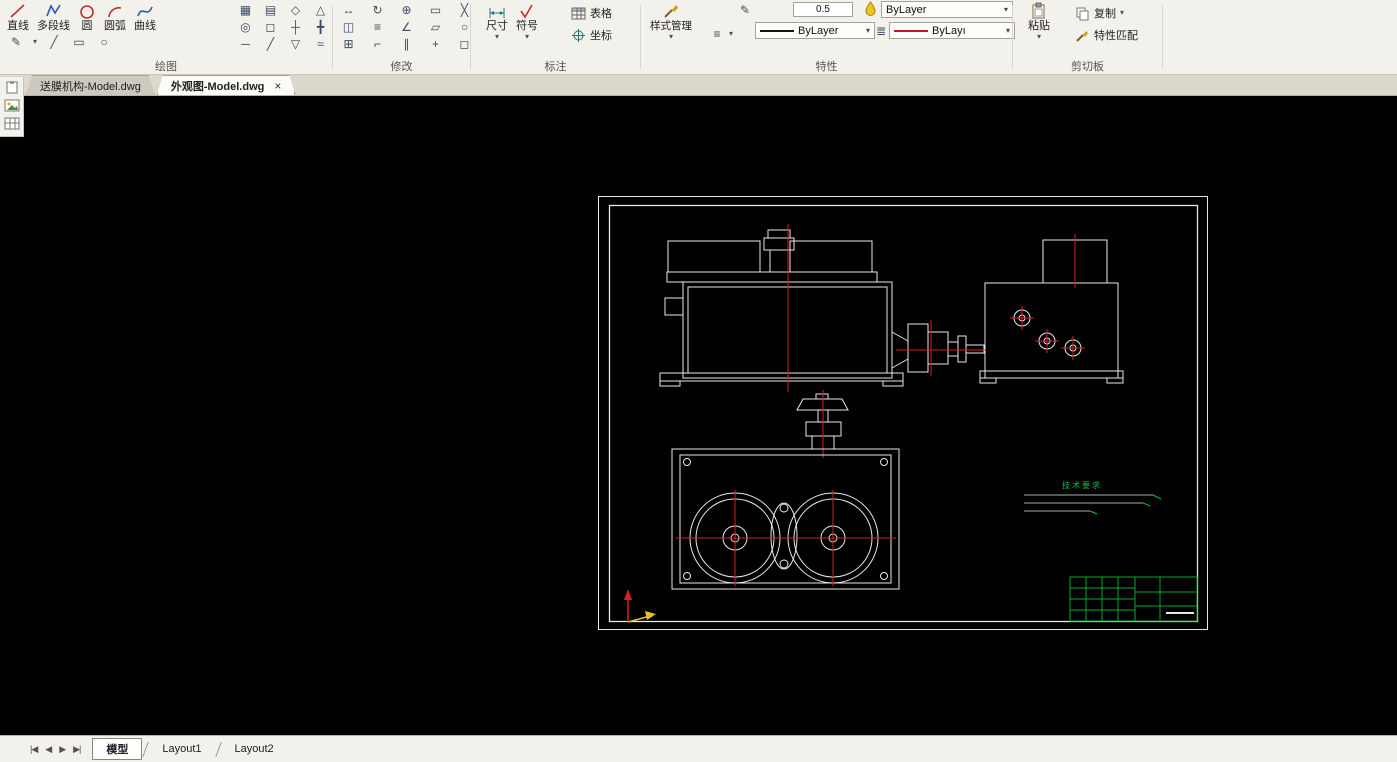 The width and height of the screenshot is (1397, 762). Describe the element at coordinates (348, 44) in the screenshot. I see `trim-tool-icon: ⊞` at that location.